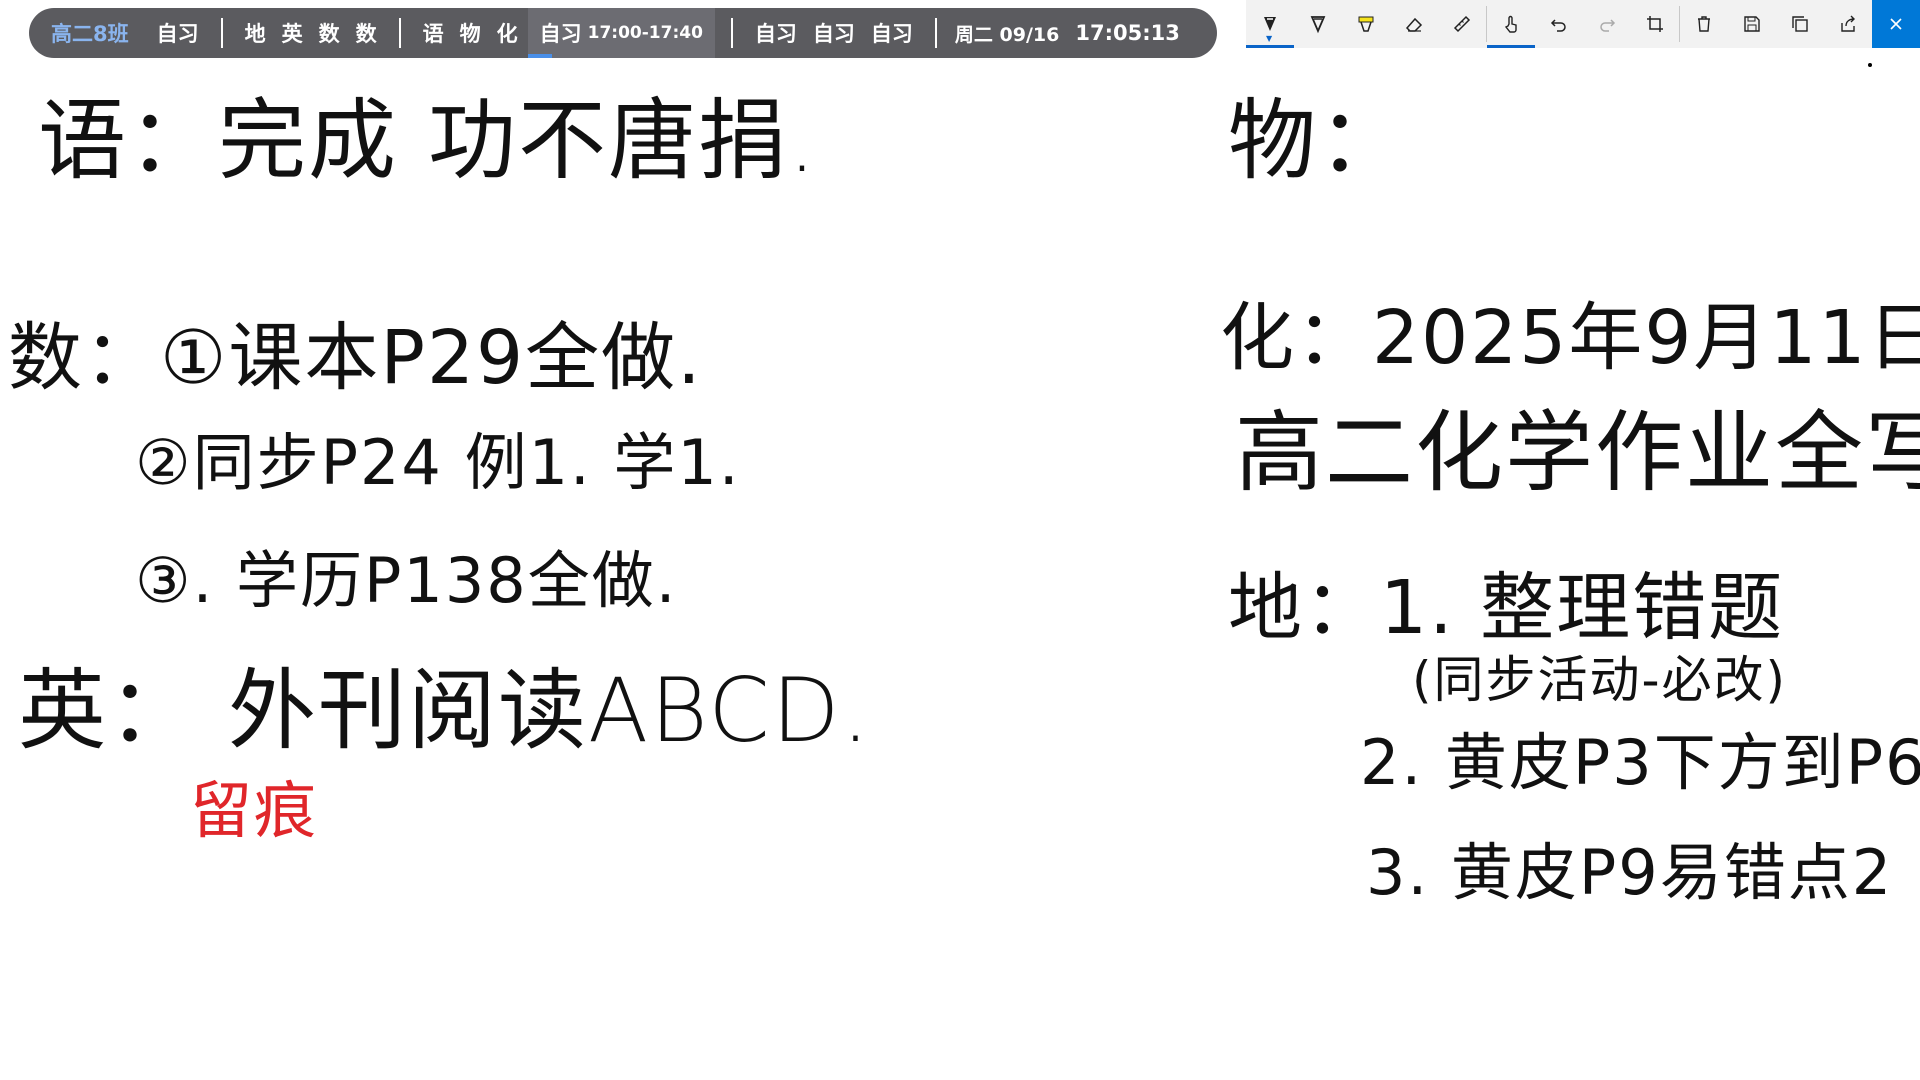 The image size is (1920, 1080). Describe the element at coordinates (254, 810) in the screenshot. I see `note-english-stamp: 留痕` at that location.